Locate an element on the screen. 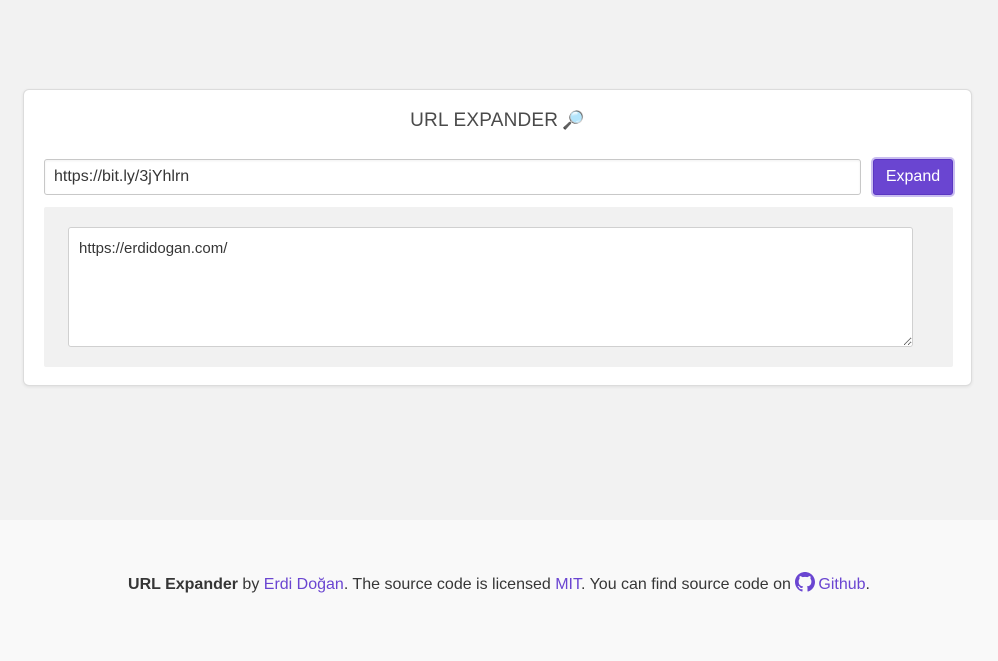 The width and height of the screenshot is (998, 661). magnifier-icon: 🔎 is located at coordinates (573, 120).